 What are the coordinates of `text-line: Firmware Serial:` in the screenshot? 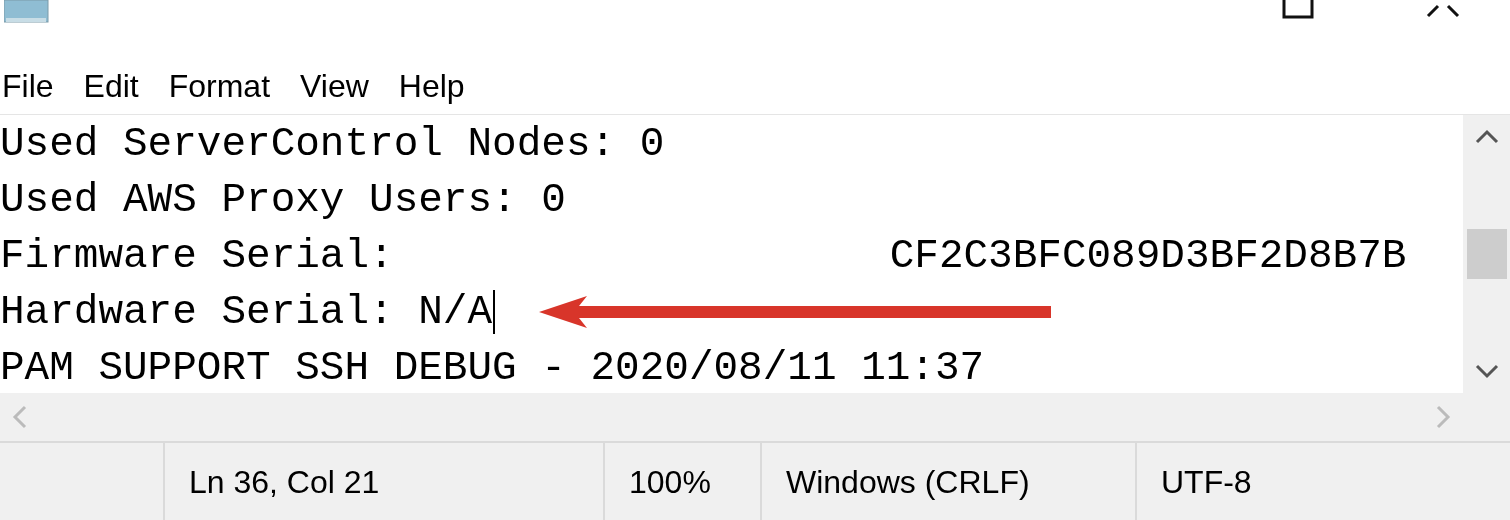 It's located at (197, 256).